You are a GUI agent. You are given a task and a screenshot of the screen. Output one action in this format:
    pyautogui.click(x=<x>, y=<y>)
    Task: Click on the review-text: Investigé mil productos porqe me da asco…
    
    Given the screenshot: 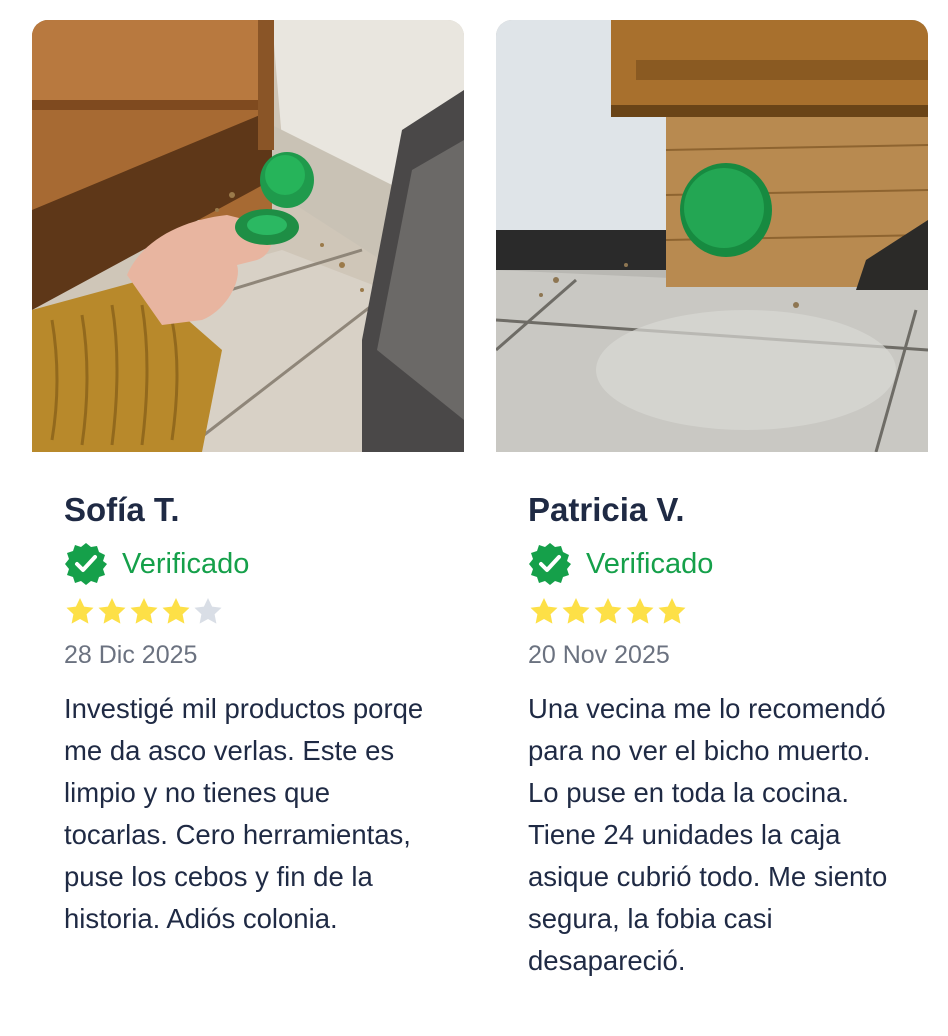 What is the action you would take?
    pyautogui.click(x=244, y=813)
    